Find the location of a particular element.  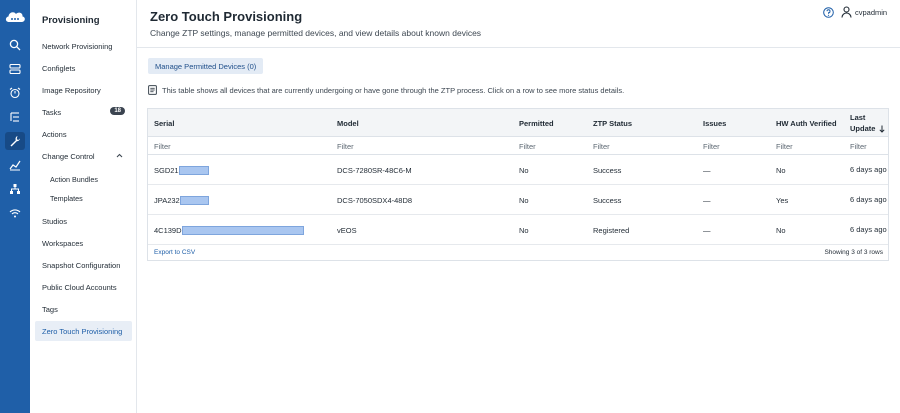

chevron-up-icon is located at coordinates (119, 155).